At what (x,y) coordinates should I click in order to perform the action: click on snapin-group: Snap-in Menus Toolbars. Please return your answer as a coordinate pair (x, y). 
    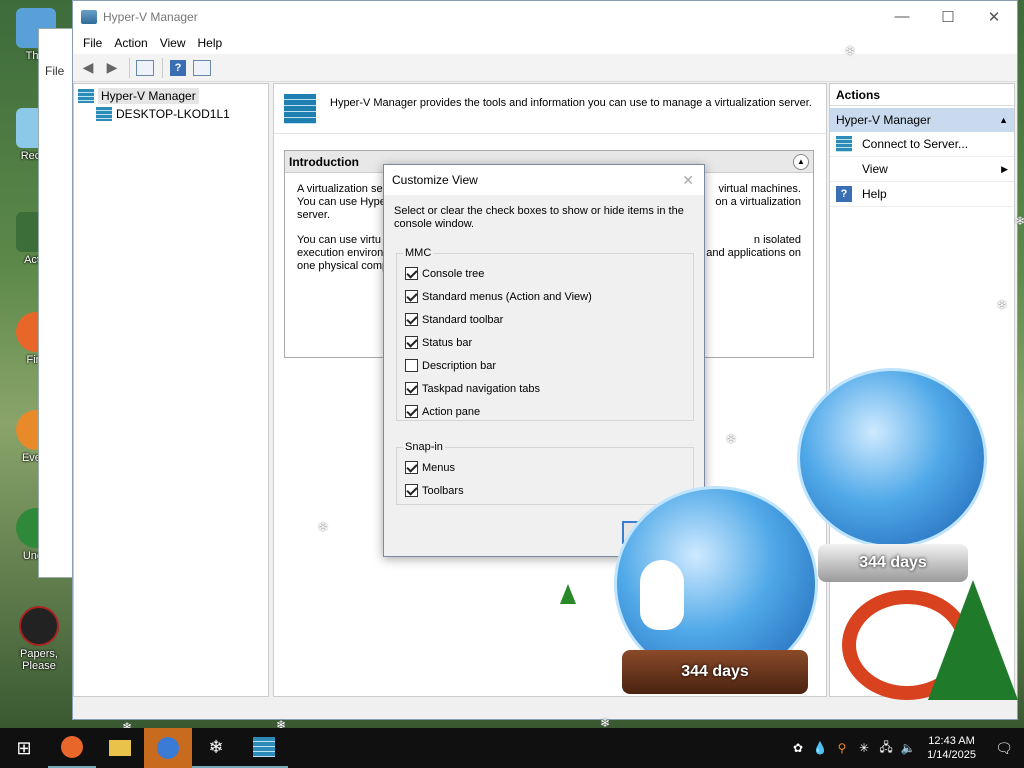
    Looking at the image, I should click on (545, 473).